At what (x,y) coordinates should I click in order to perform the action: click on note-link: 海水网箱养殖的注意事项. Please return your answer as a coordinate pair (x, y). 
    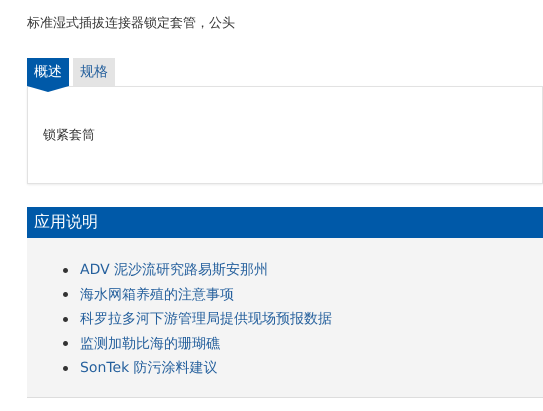
    Looking at the image, I should click on (157, 295).